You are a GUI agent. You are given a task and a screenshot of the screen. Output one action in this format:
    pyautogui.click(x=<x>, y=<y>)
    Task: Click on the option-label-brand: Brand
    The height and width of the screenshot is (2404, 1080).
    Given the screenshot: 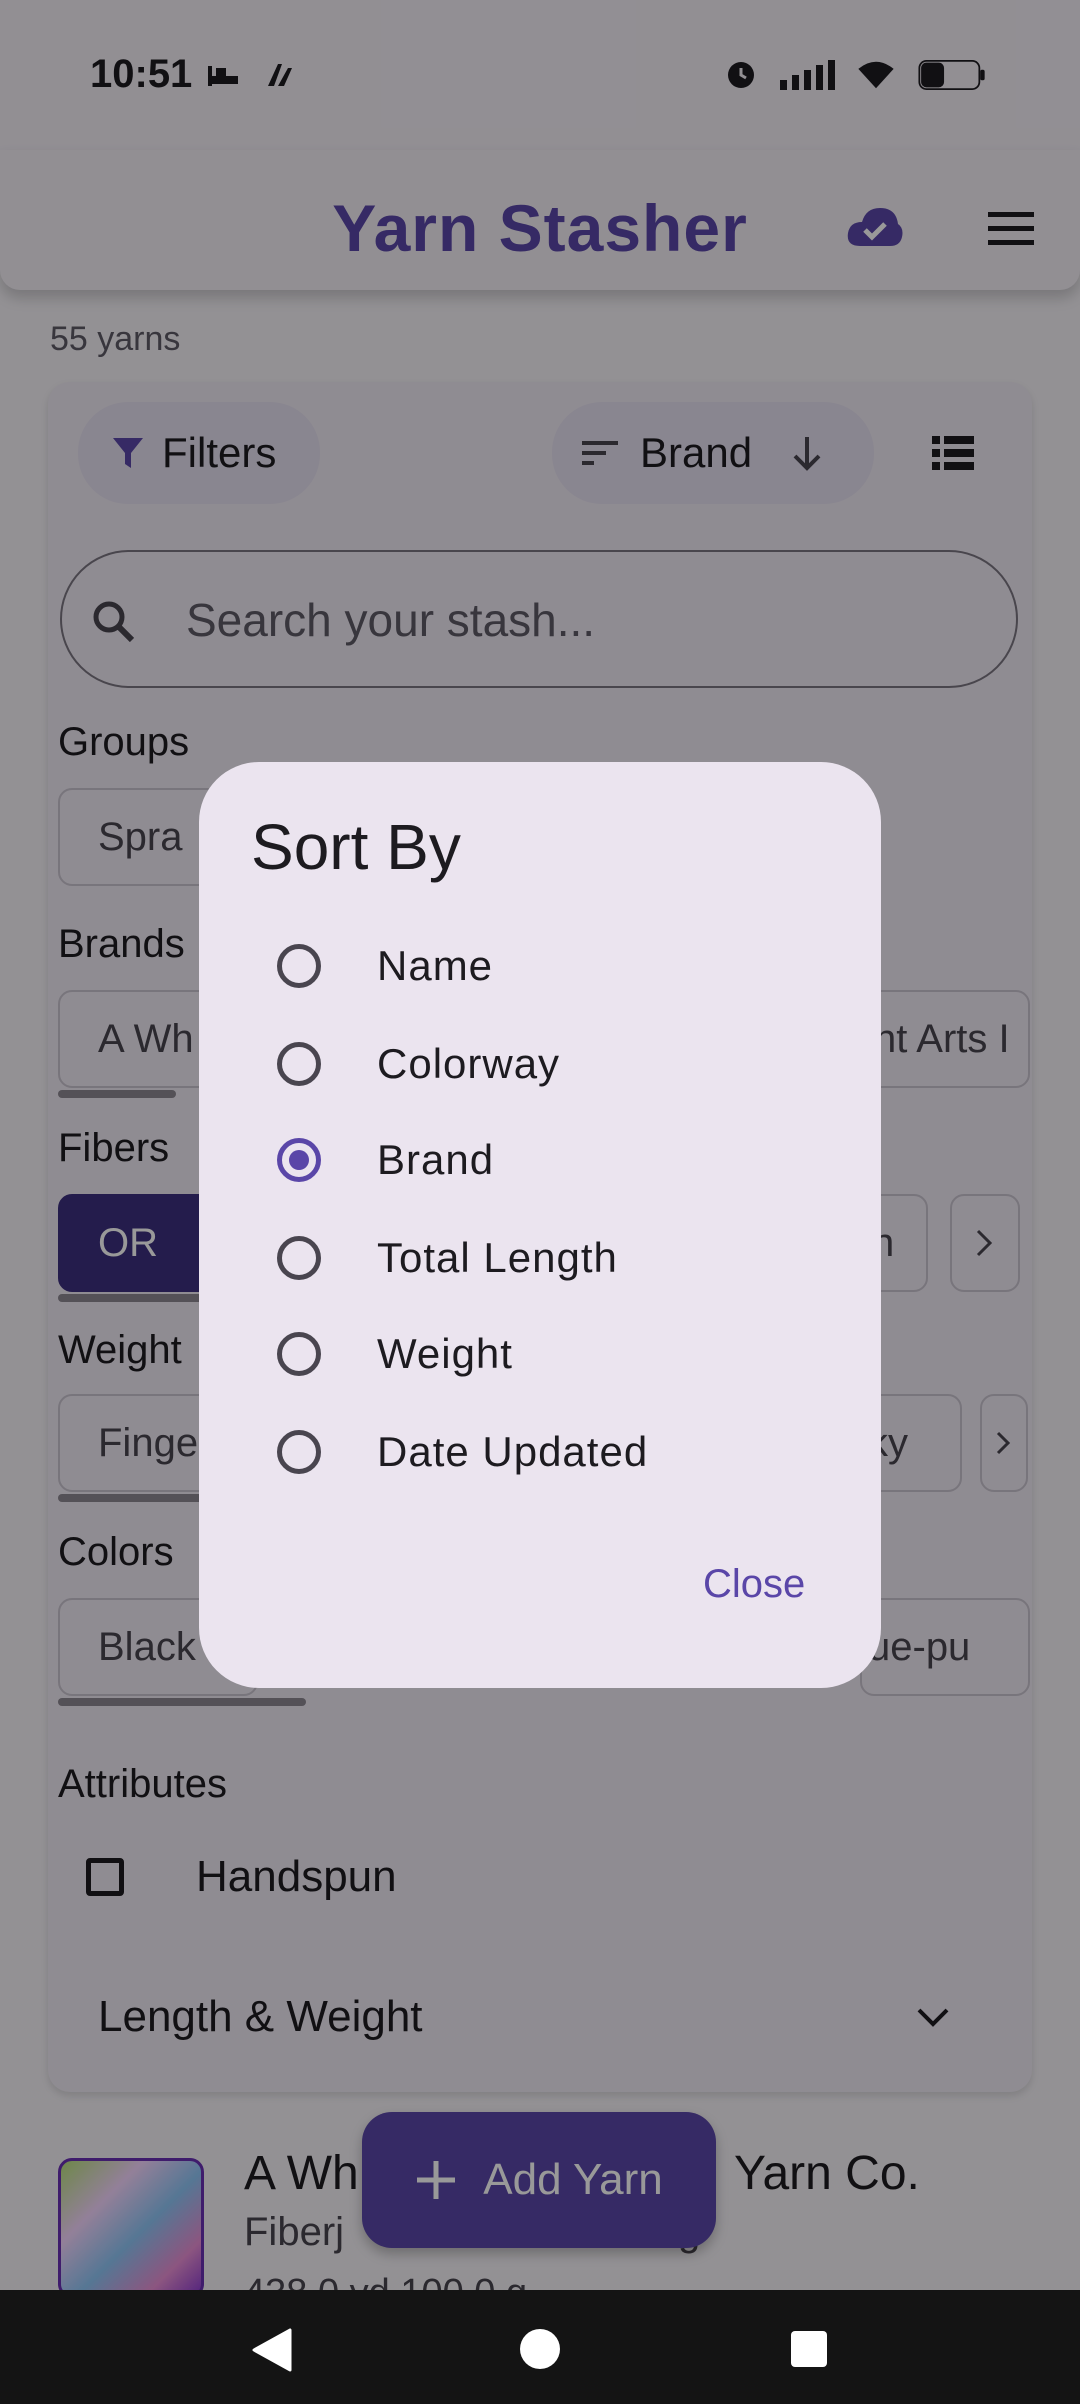 What is the action you would take?
    pyautogui.click(x=436, y=1159)
    